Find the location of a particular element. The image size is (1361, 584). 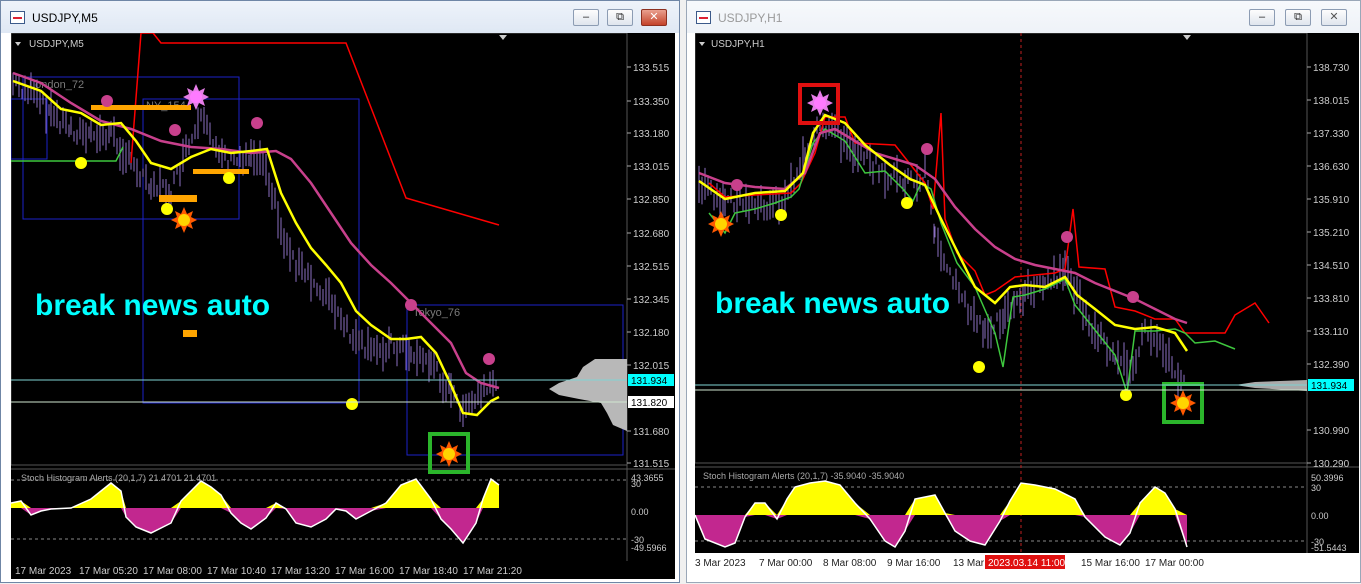

time-tick-label: 17 Mar 10:40 is located at coordinates (236, 571).